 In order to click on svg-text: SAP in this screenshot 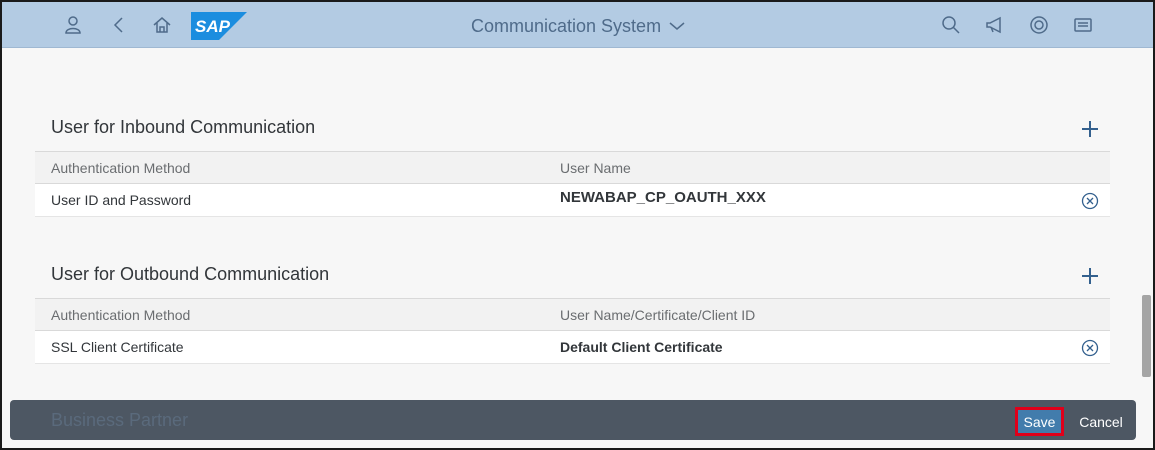, I will do `click(213, 26)`.